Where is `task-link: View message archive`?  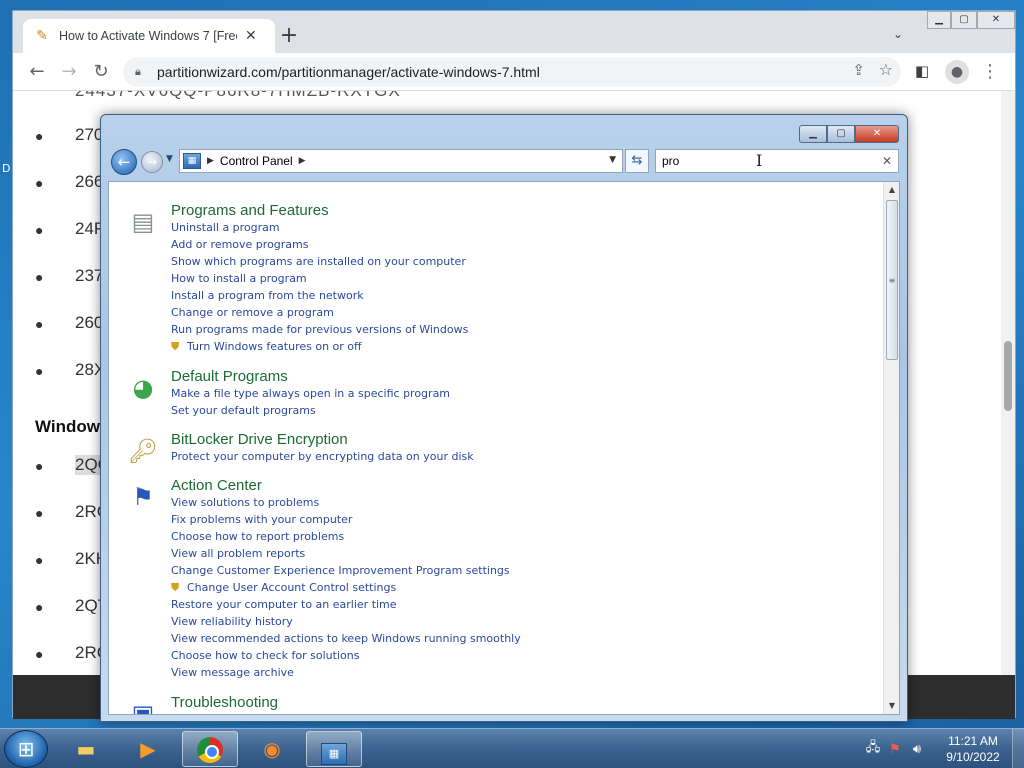 task-link: View message archive is located at coordinates (232, 672).